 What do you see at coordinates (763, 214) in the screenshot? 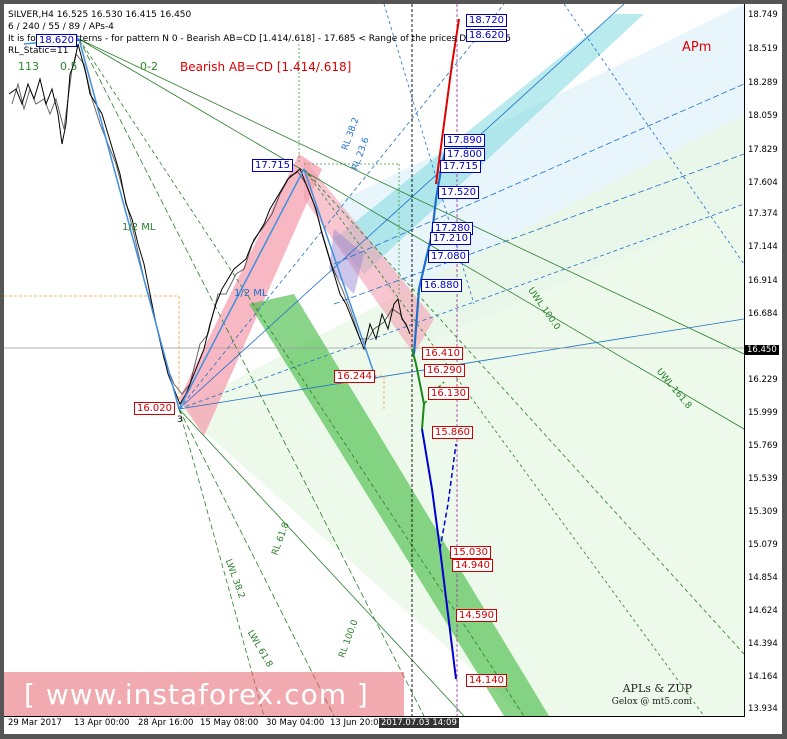
I see `y-tick: 17.374` at bounding box center [763, 214].